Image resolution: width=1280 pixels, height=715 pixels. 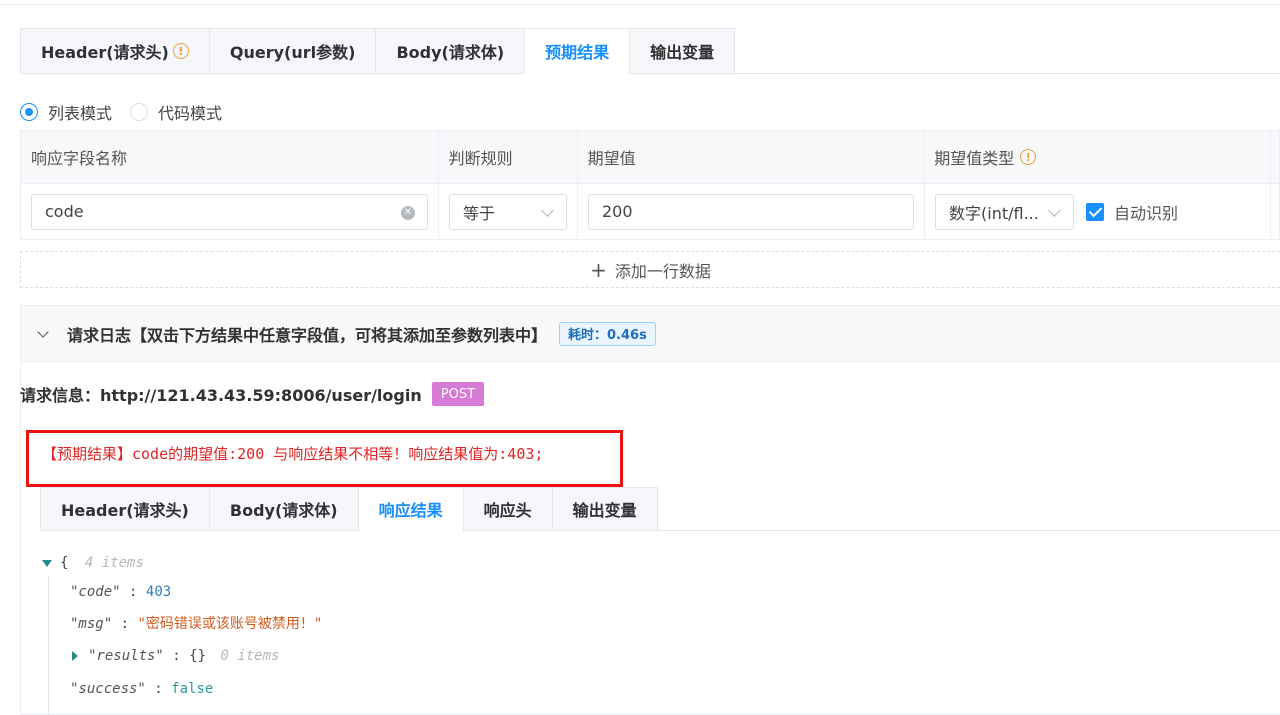 I want to click on tab-expected-result: 预期结果, so click(x=577, y=51).